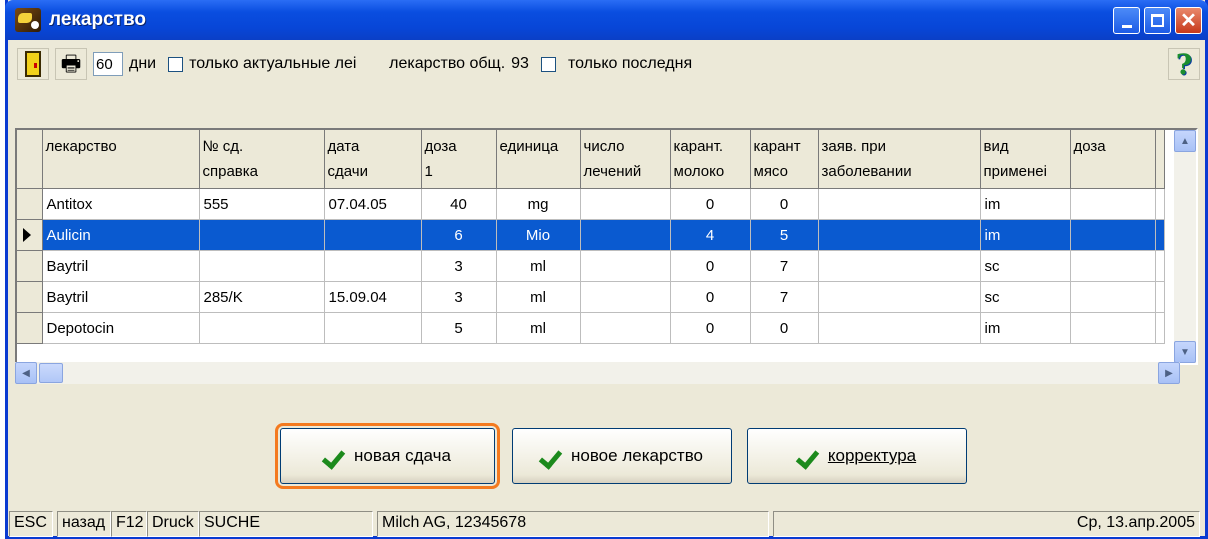 The width and height of the screenshot is (1208, 539). Describe the element at coordinates (26, 373) in the screenshot. I see `scroll-left-button: ◀` at that location.